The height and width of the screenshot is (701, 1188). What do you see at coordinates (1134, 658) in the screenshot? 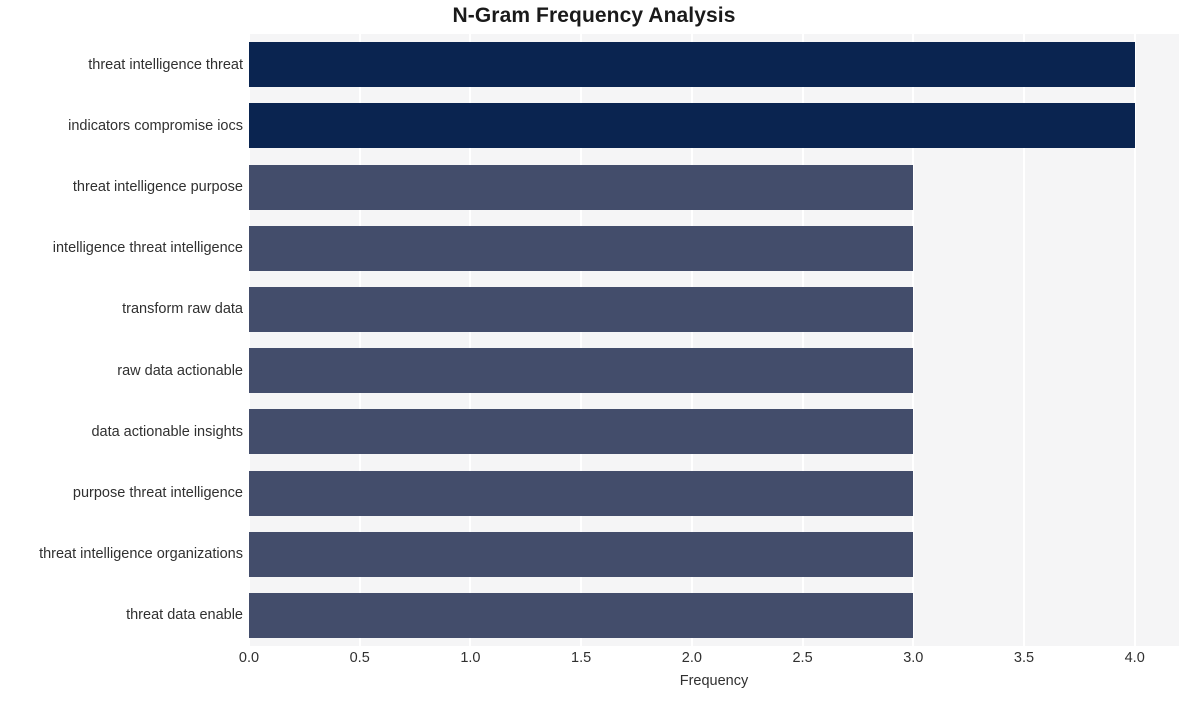
I see `x-axis-tick: 4.0` at bounding box center [1134, 658].